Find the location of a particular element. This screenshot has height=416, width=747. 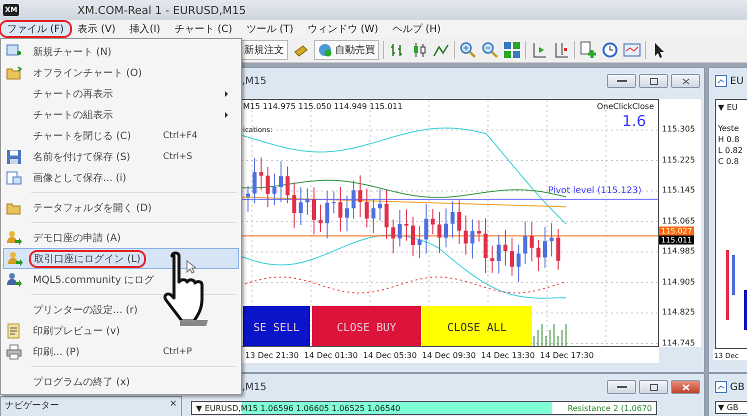

picture-icon is located at coordinates (14, 178).